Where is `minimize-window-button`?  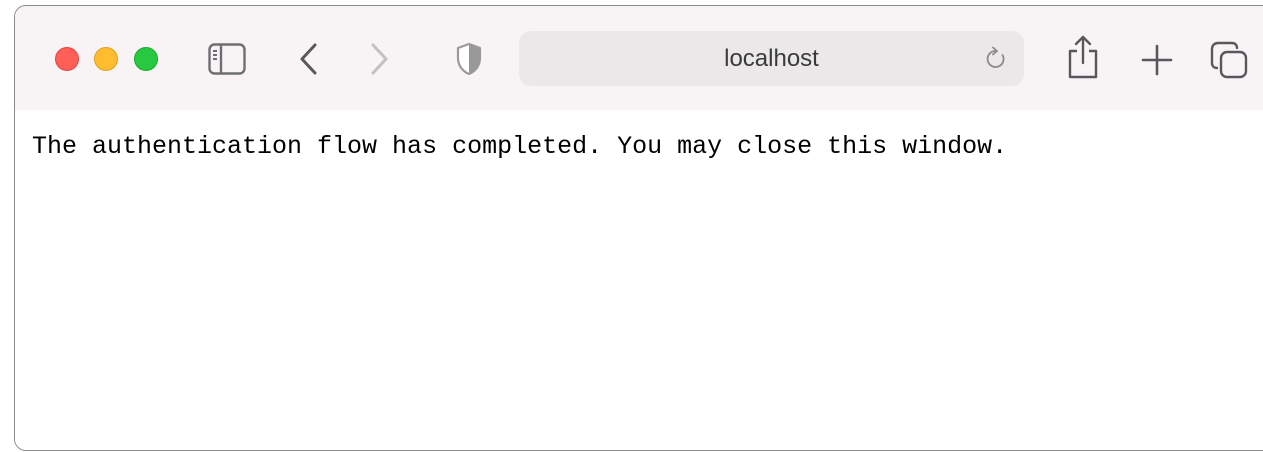
minimize-window-button is located at coordinates (106, 59).